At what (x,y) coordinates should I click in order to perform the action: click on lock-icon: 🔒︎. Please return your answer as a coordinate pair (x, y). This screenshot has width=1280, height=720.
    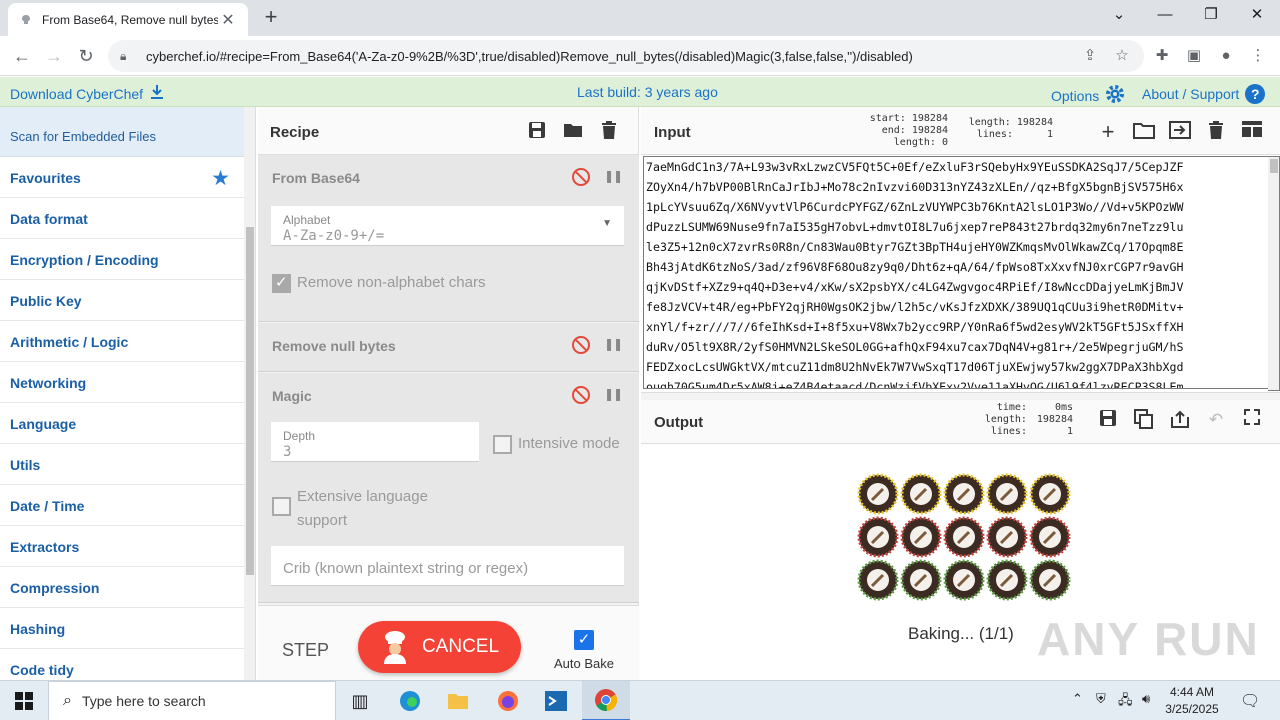
    Looking at the image, I should click on (127, 56).